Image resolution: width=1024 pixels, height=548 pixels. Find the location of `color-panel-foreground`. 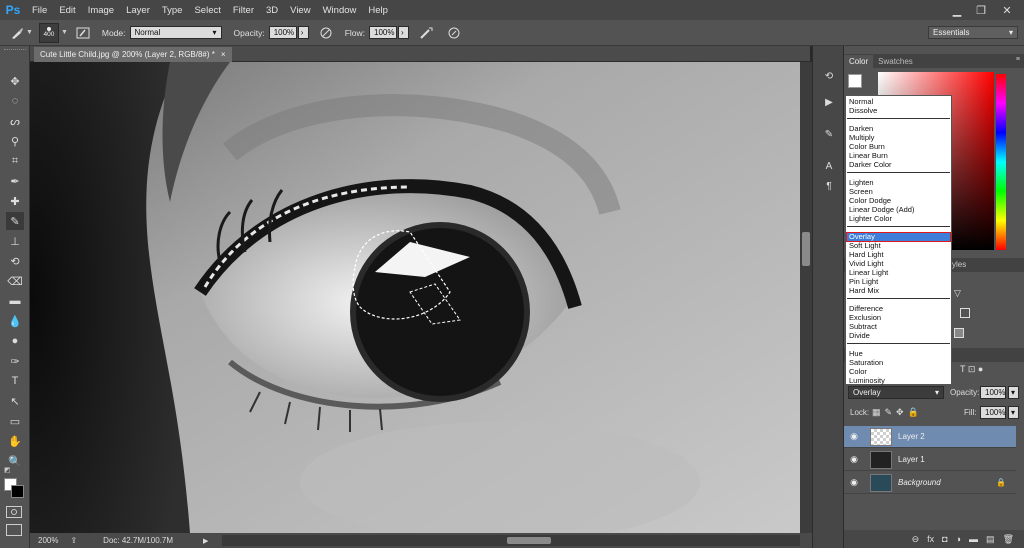

color-panel-foreground is located at coordinates (855, 81).